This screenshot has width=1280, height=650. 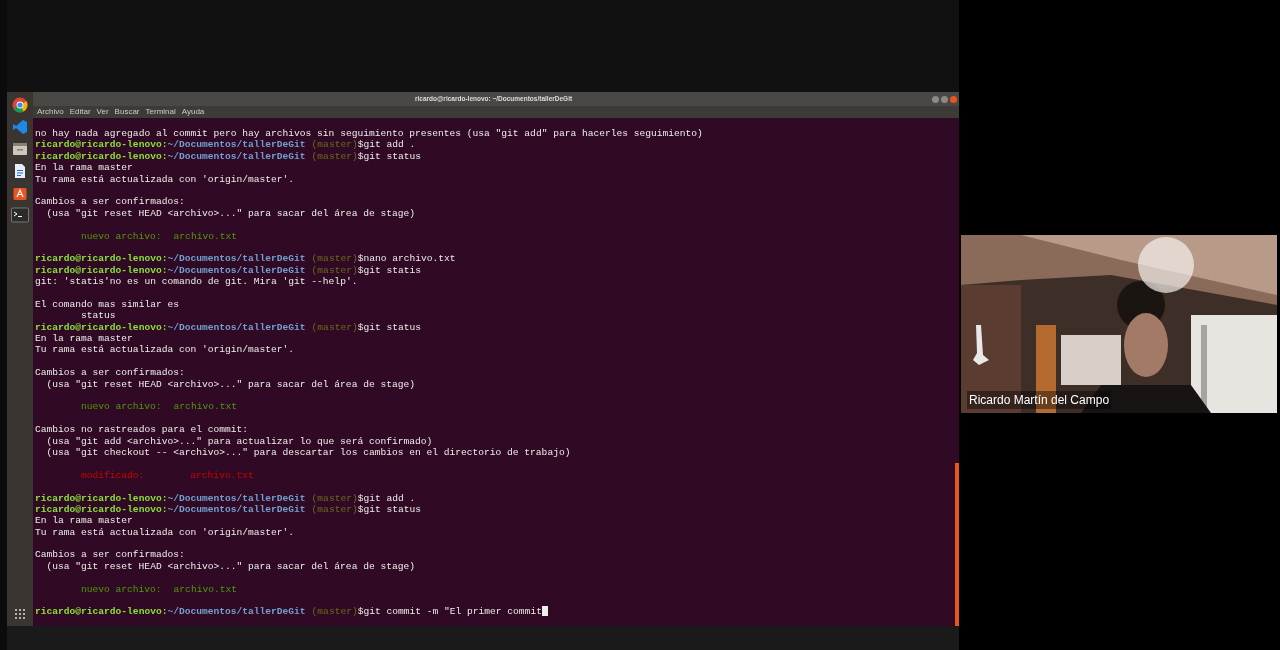 What do you see at coordinates (957, 544) in the screenshot?
I see `scrollbar` at bounding box center [957, 544].